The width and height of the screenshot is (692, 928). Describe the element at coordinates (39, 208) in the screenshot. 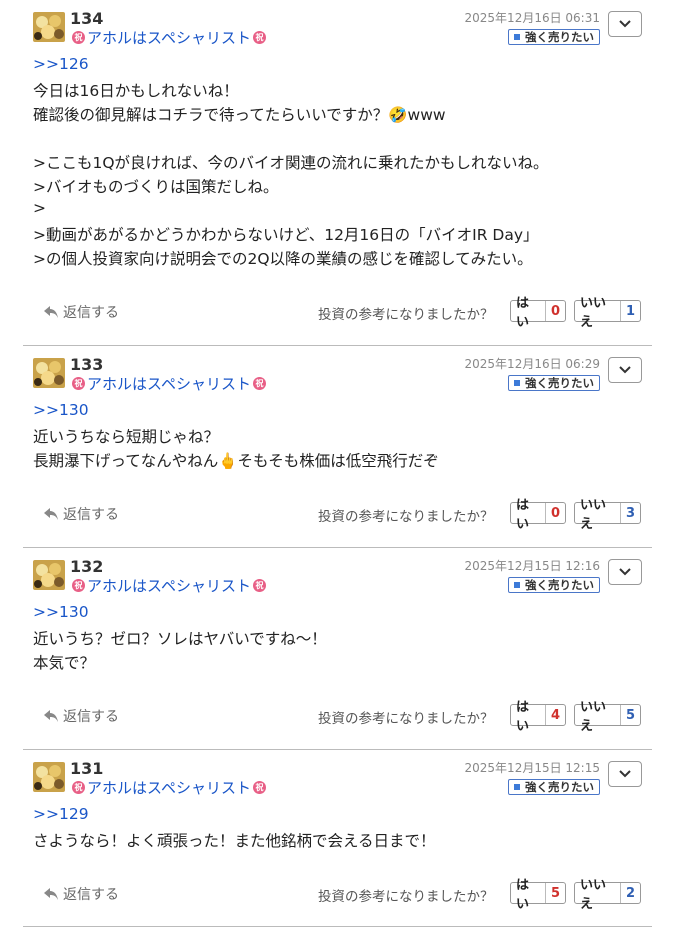

I see `body-line: >` at that location.